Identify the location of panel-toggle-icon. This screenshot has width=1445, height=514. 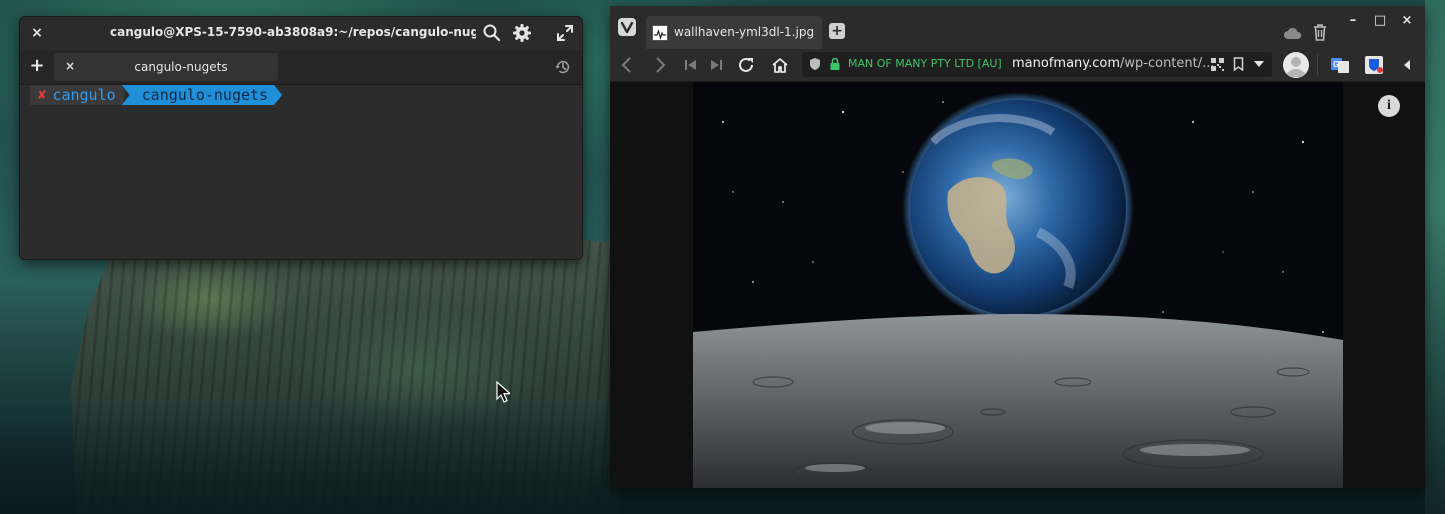
(1407, 65).